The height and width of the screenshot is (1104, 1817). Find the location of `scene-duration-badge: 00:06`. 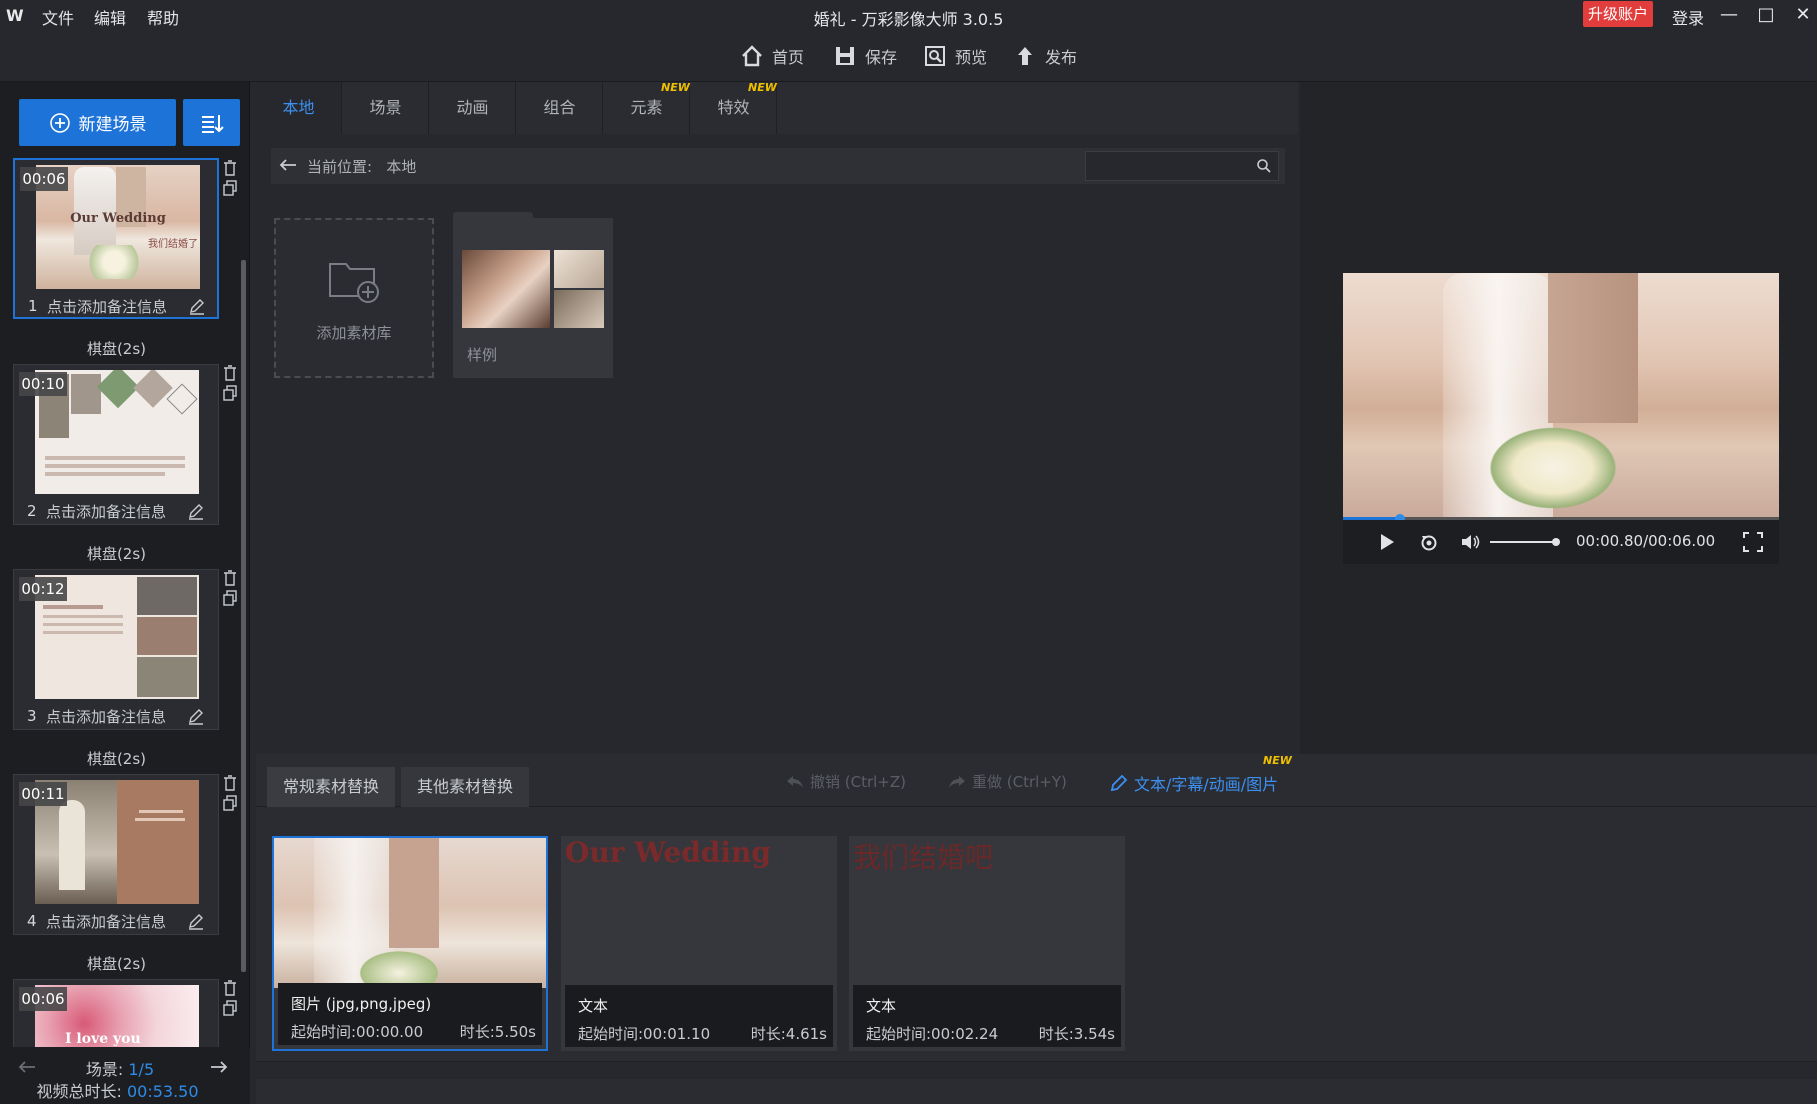

scene-duration-badge: 00:06 is located at coordinates (44, 179).